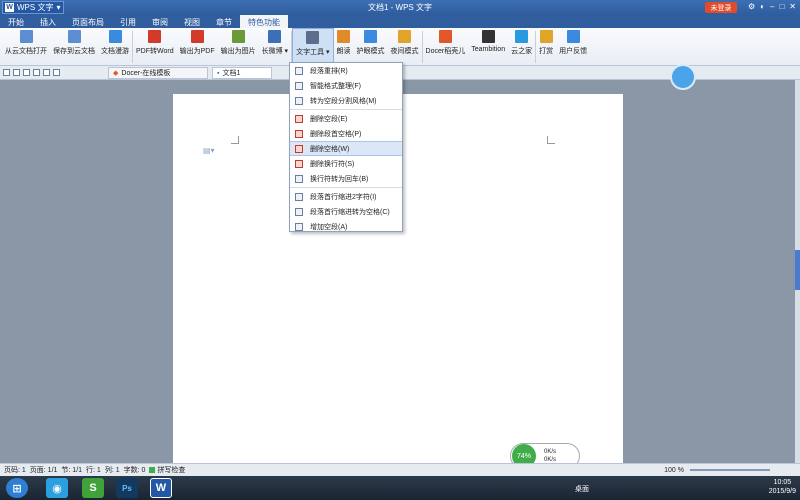 This screenshot has width=800, height=500. What do you see at coordinates (344, 46) in the screenshot?
I see `read-aloud-button: 朗读` at bounding box center [344, 46].